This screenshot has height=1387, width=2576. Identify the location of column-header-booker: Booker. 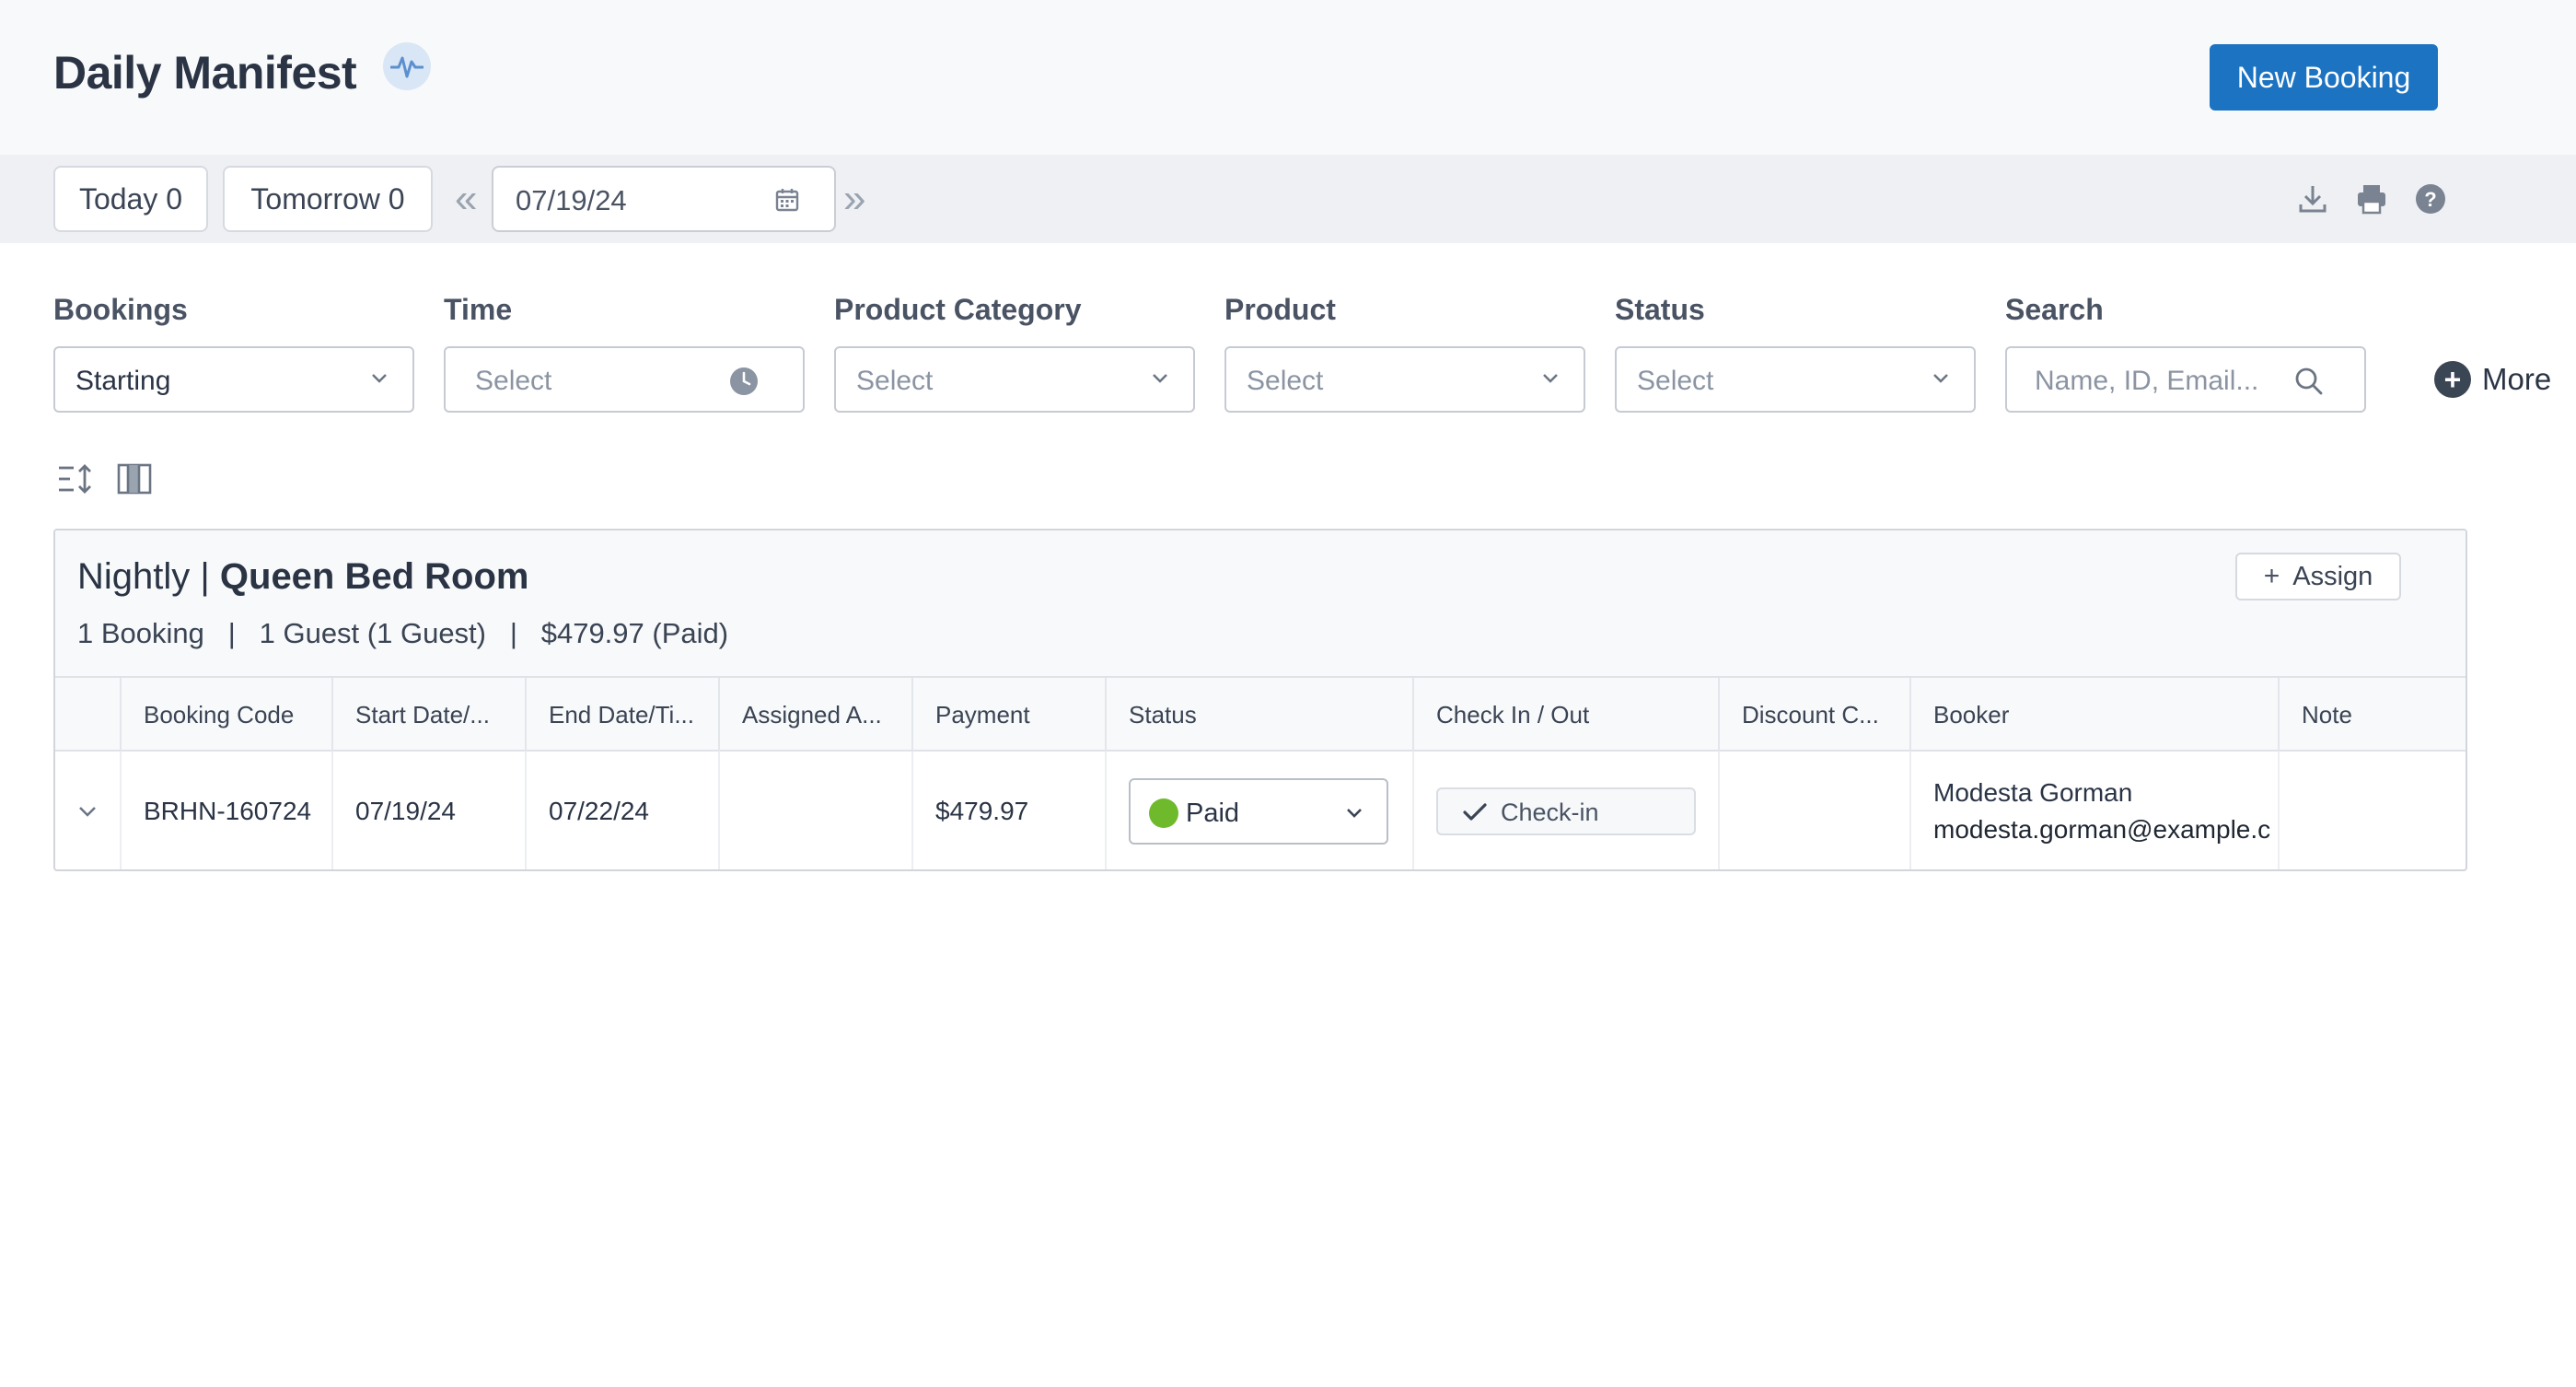
(2093, 715).